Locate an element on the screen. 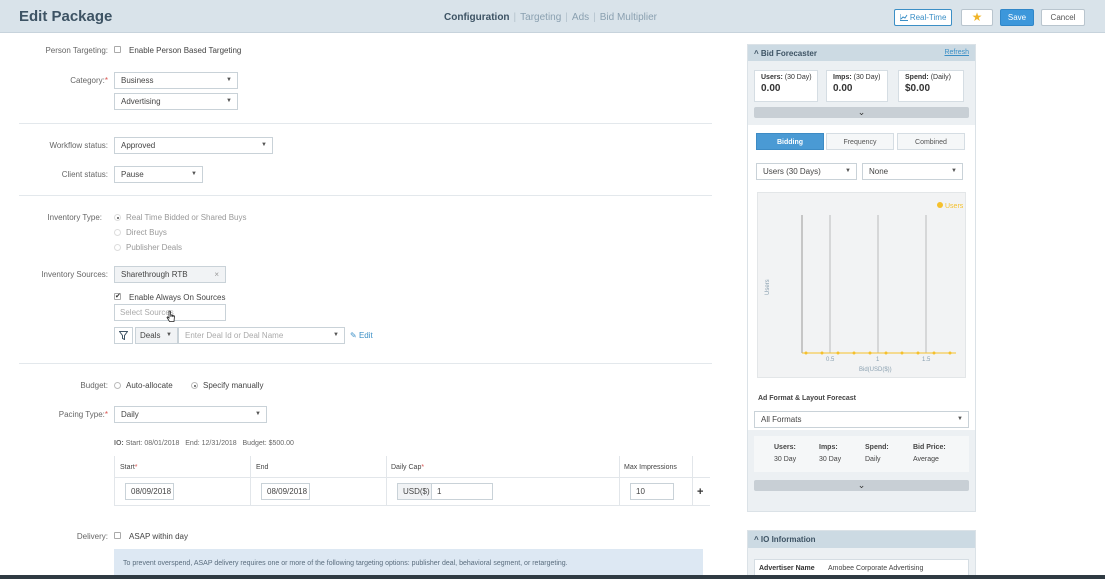 The image size is (1105, 579). format-col-users-label: Users: is located at coordinates (785, 447).